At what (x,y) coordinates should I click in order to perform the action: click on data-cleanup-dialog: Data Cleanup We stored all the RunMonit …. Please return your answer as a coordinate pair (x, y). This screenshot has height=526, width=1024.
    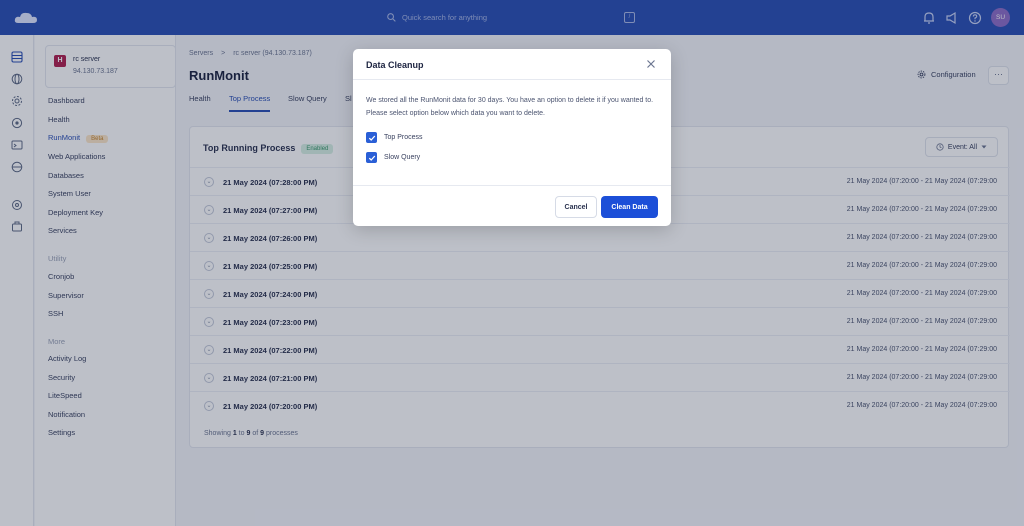
    Looking at the image, I should click on (512, 137).